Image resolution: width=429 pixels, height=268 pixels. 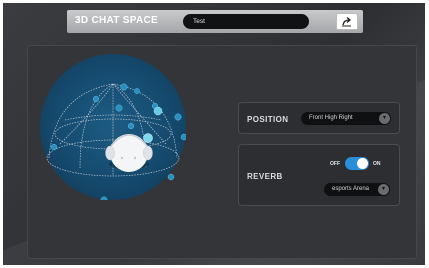 What do you see at coordinates (335, 164) in the screenshot?
I see `toggle-off-label: OFF` at bounding box center [335, 164].